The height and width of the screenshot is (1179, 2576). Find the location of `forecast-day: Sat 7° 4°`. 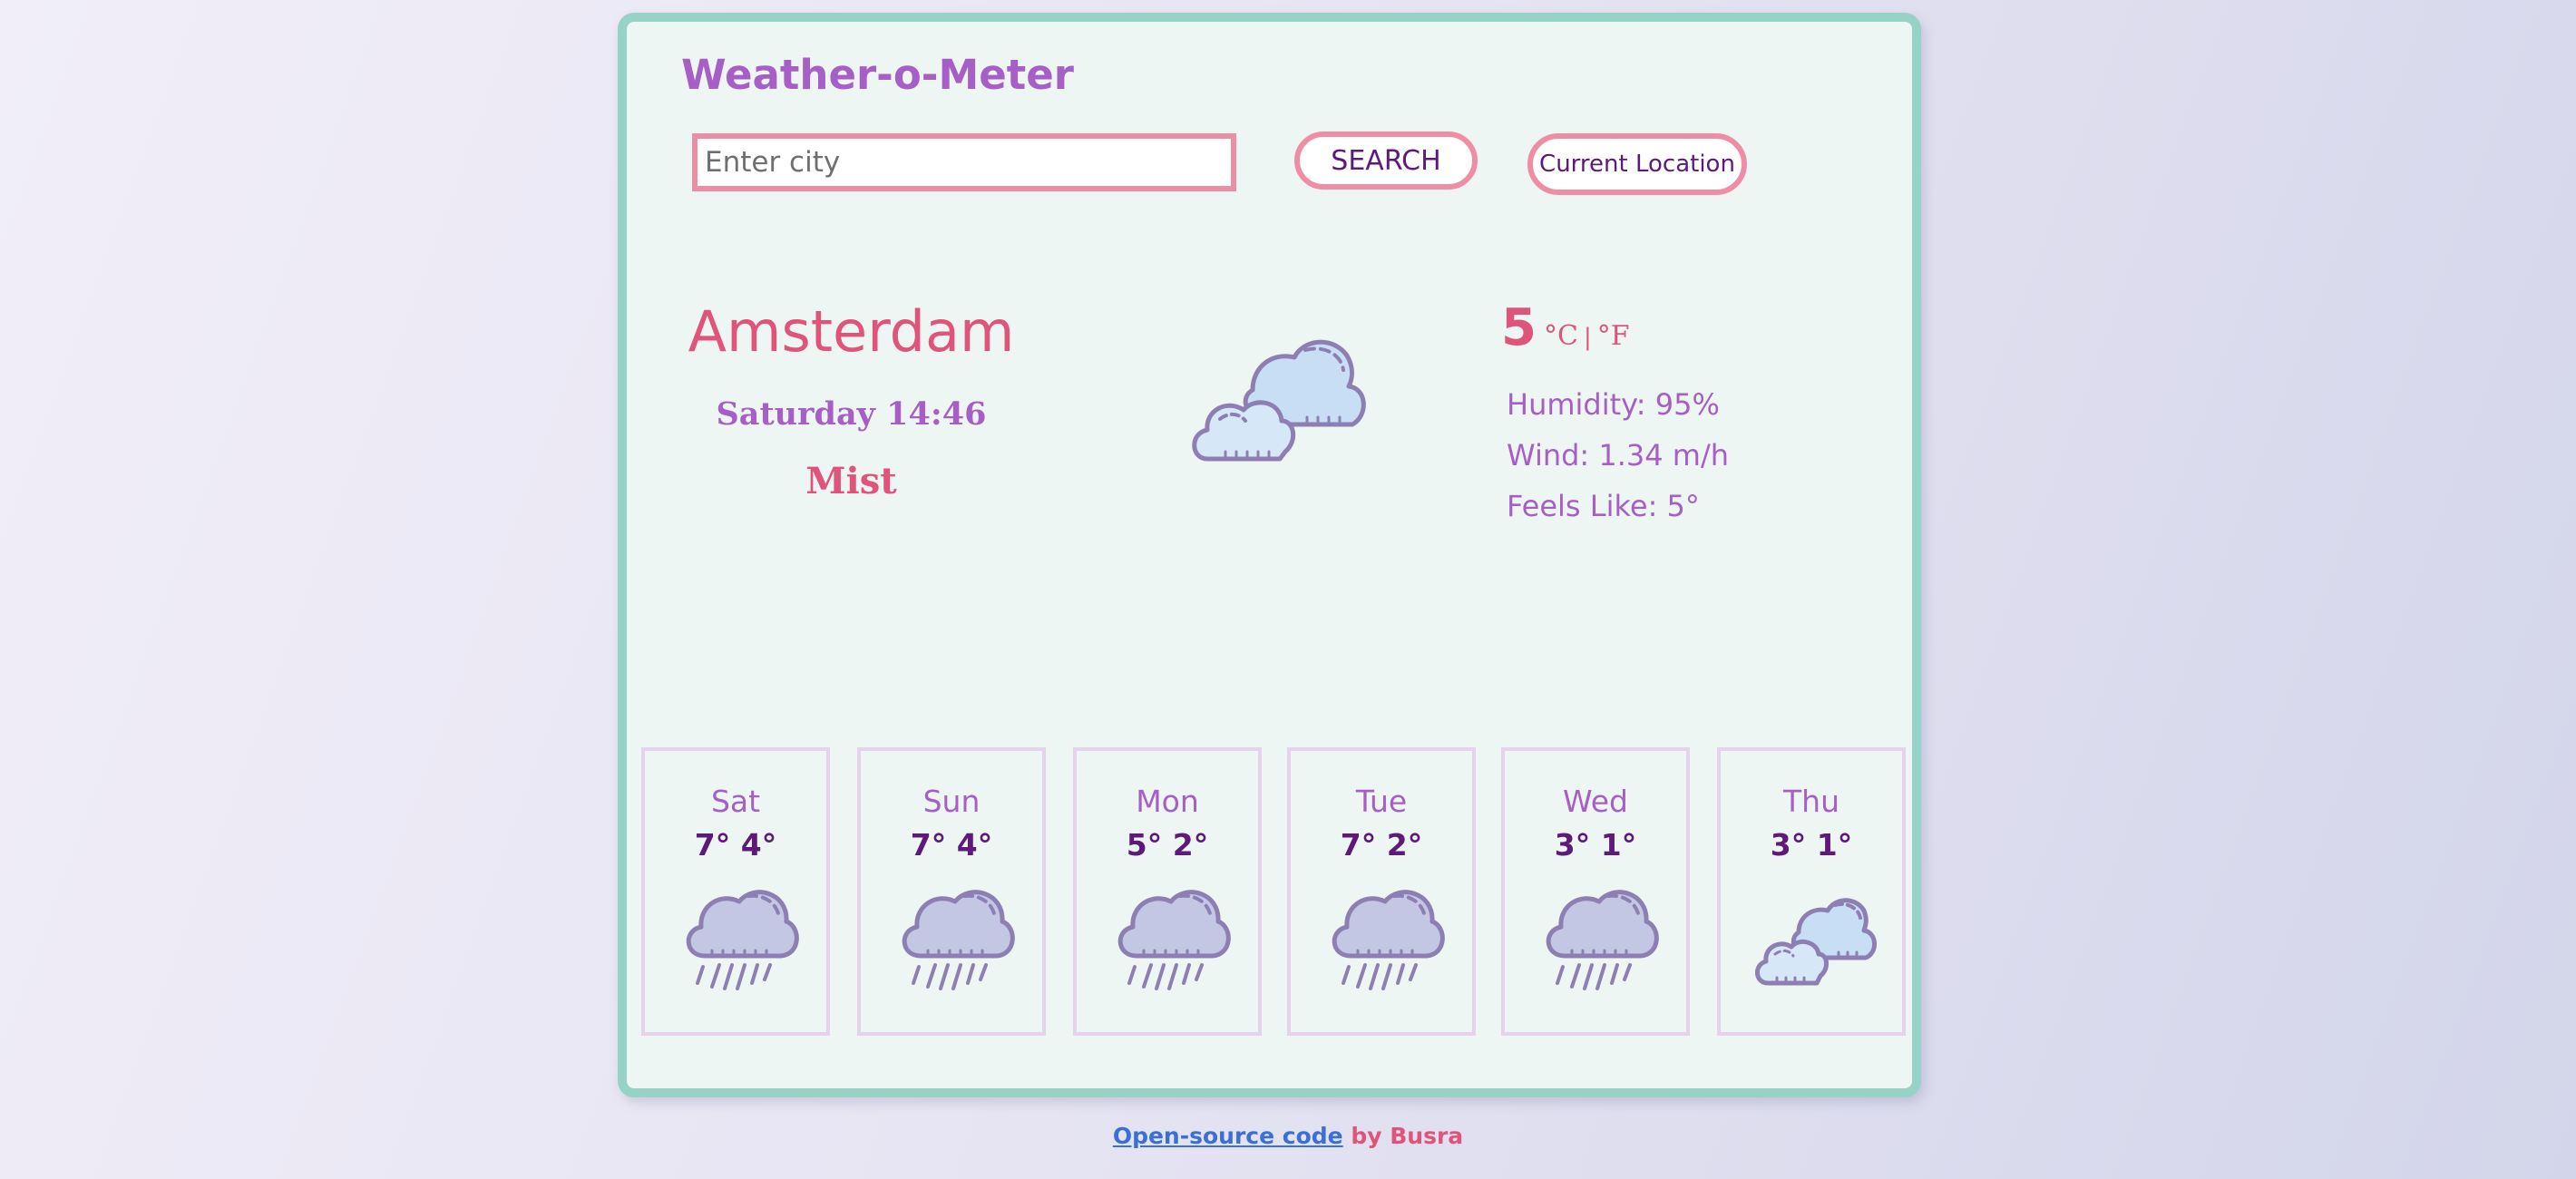

forecast-day: Sat 7° 4° is located at coordinates (735, 892).